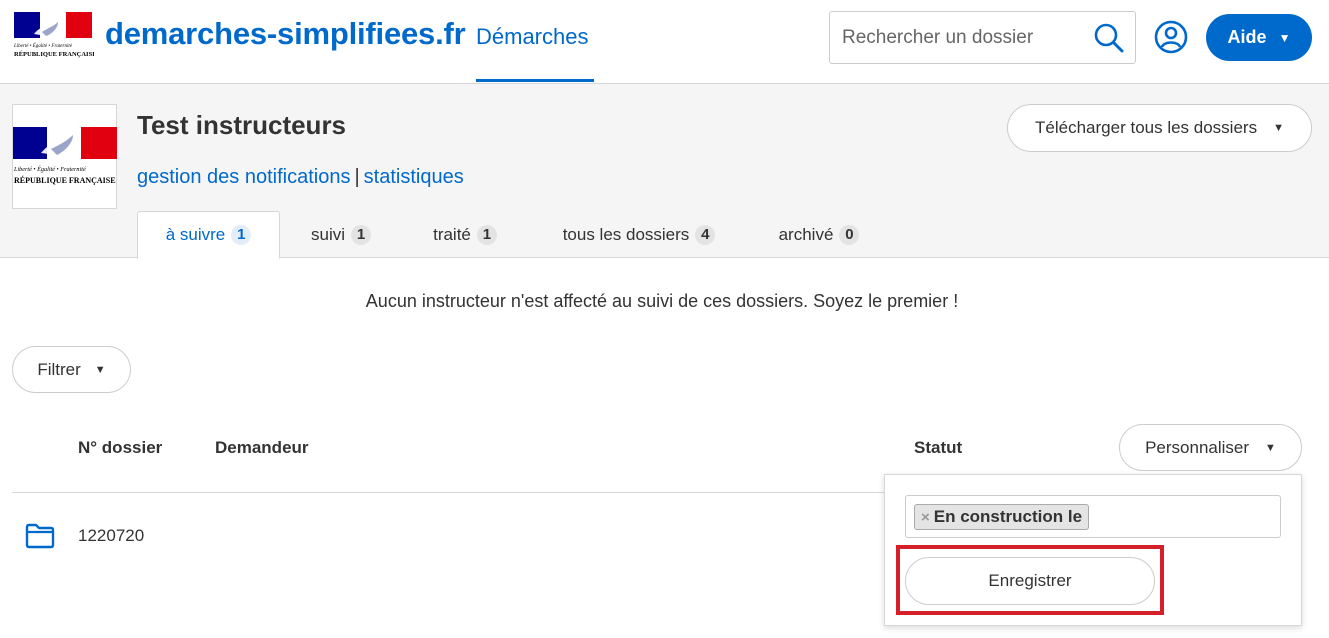 The width and height of the screenshot is (1329, 638). I want to click on tab-label: traité, so click(452, 234).